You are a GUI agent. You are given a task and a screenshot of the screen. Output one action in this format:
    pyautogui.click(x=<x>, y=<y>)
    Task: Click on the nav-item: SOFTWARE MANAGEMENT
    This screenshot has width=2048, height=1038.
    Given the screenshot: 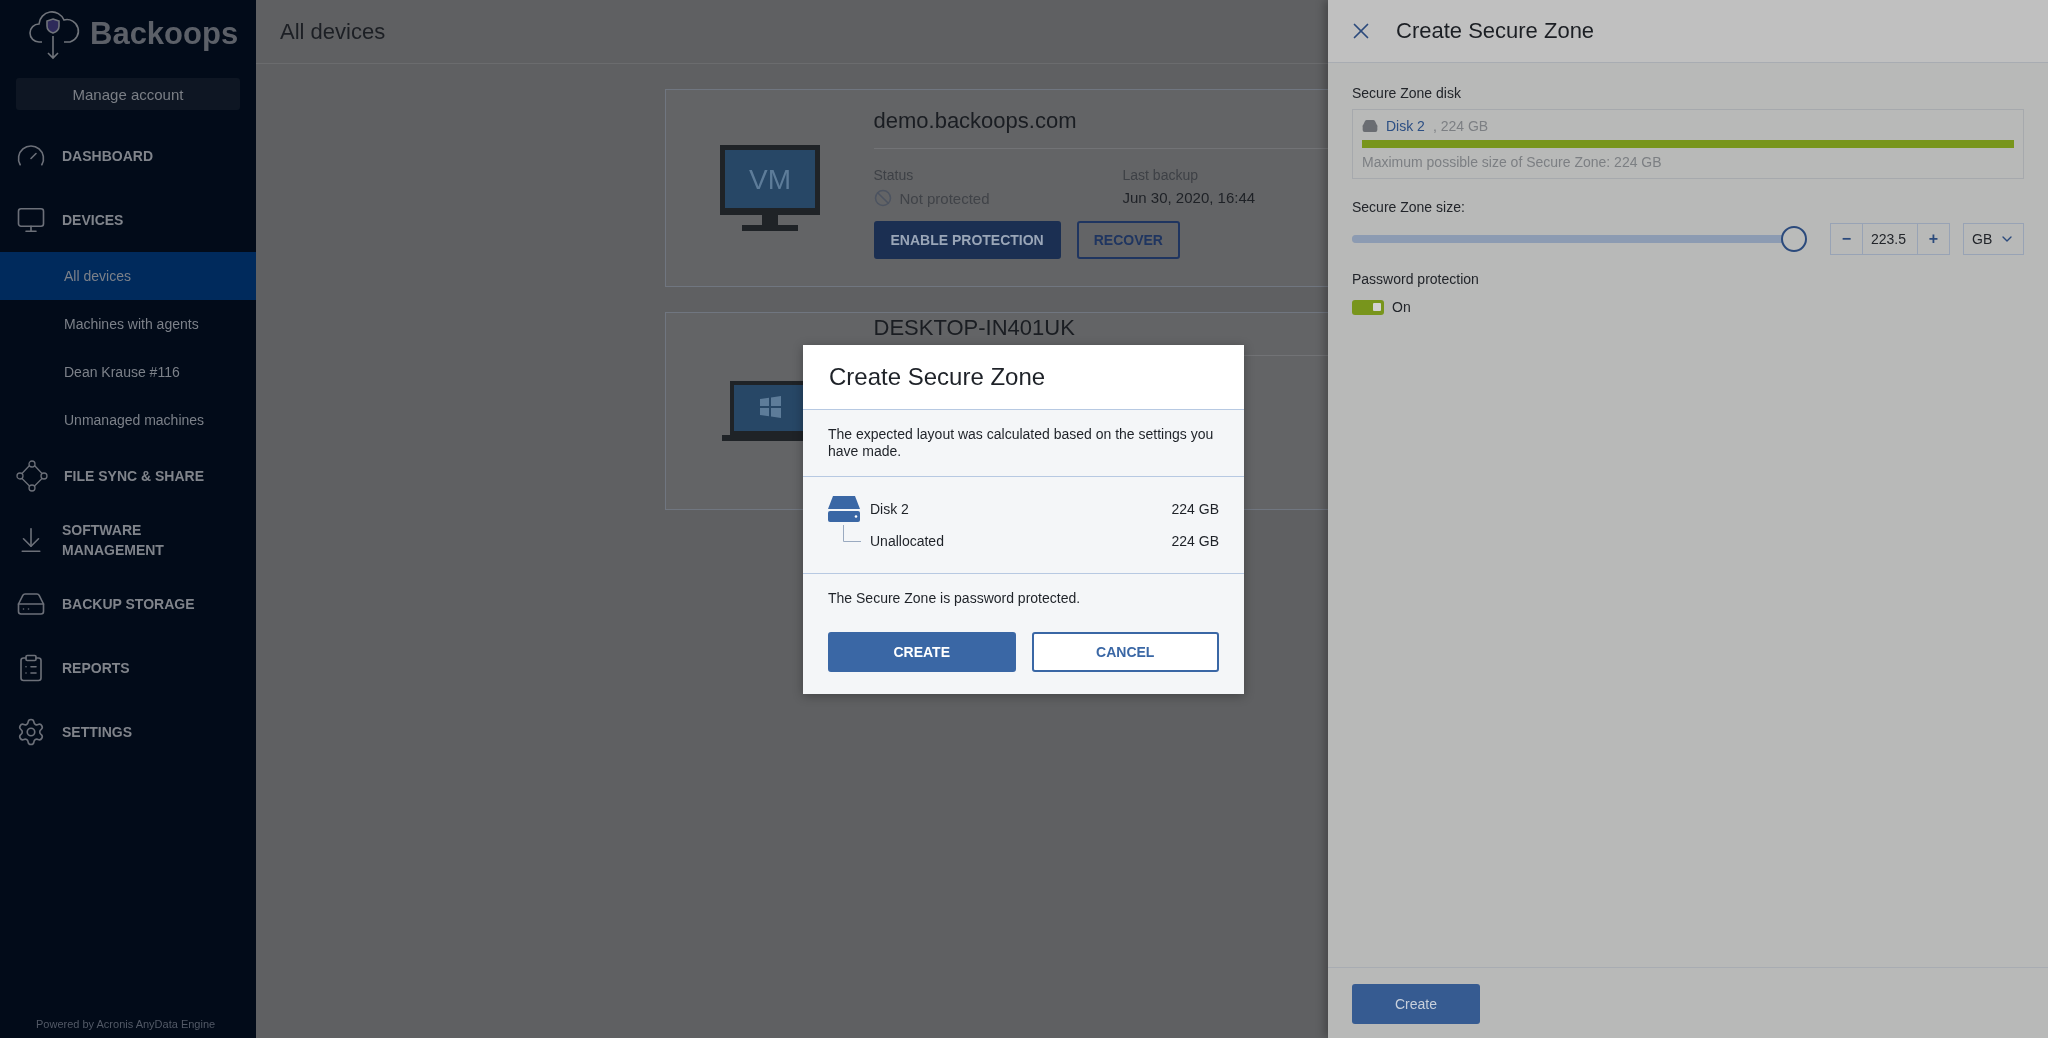 What is the action you would take?
    pyautogui.click(x=128, y=540)
    